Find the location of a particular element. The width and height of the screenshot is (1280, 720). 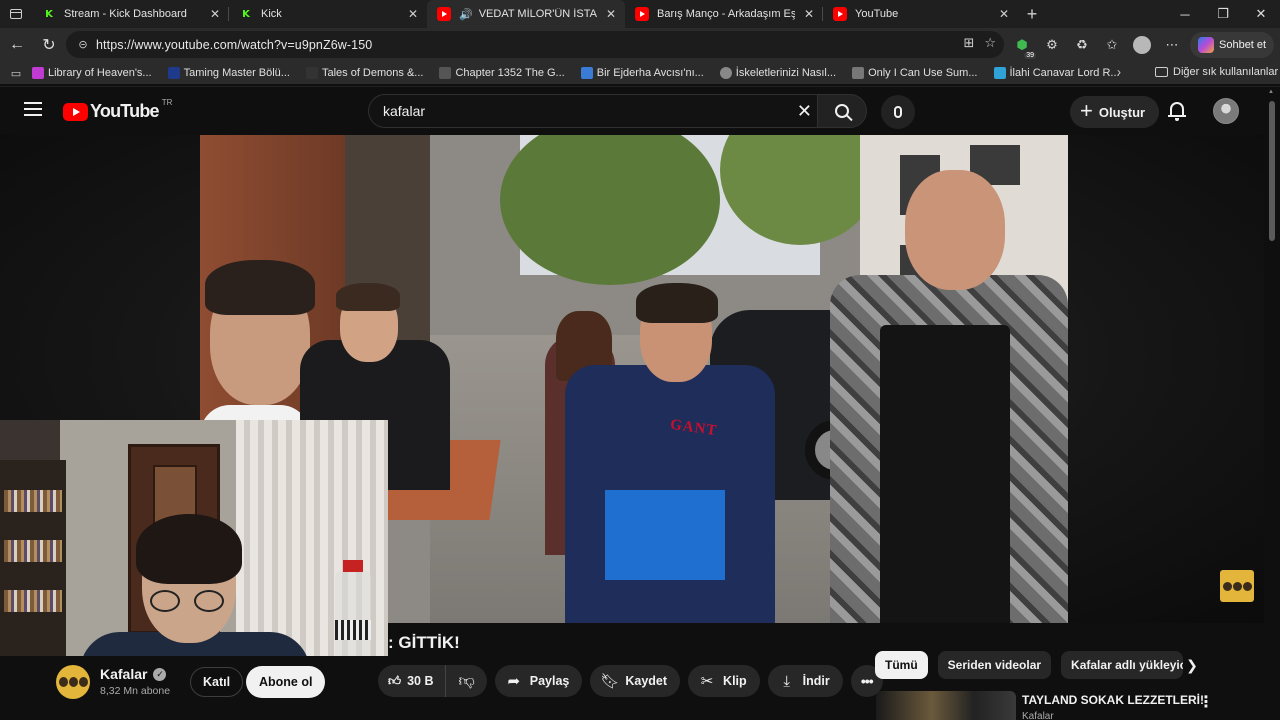

account-avatar is located at coordinates (1226, 111).